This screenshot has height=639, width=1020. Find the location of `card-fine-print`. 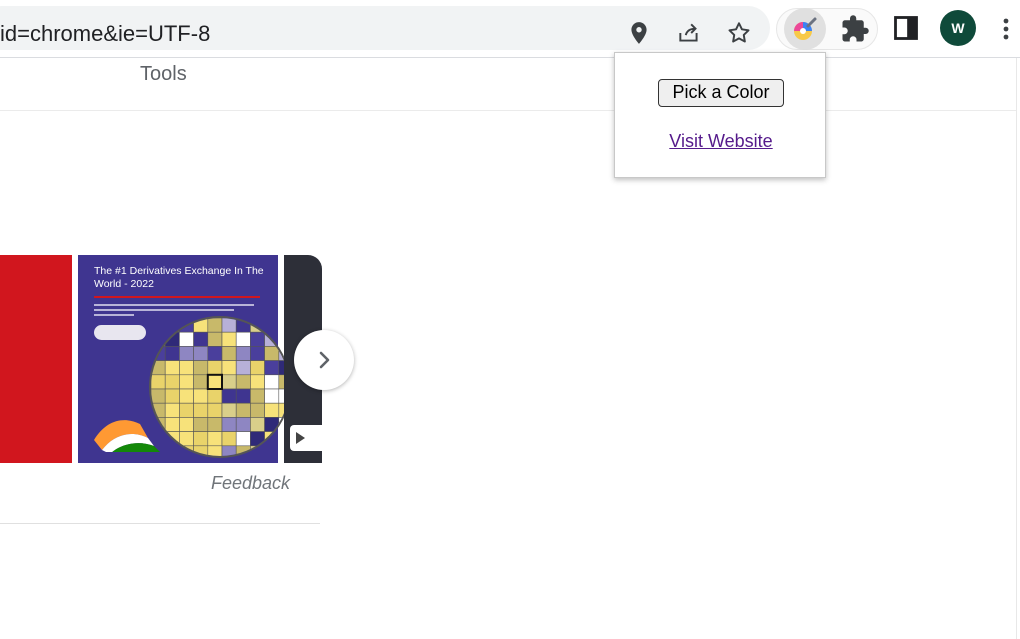

card-fine-print is located at coordinates (174, 310).